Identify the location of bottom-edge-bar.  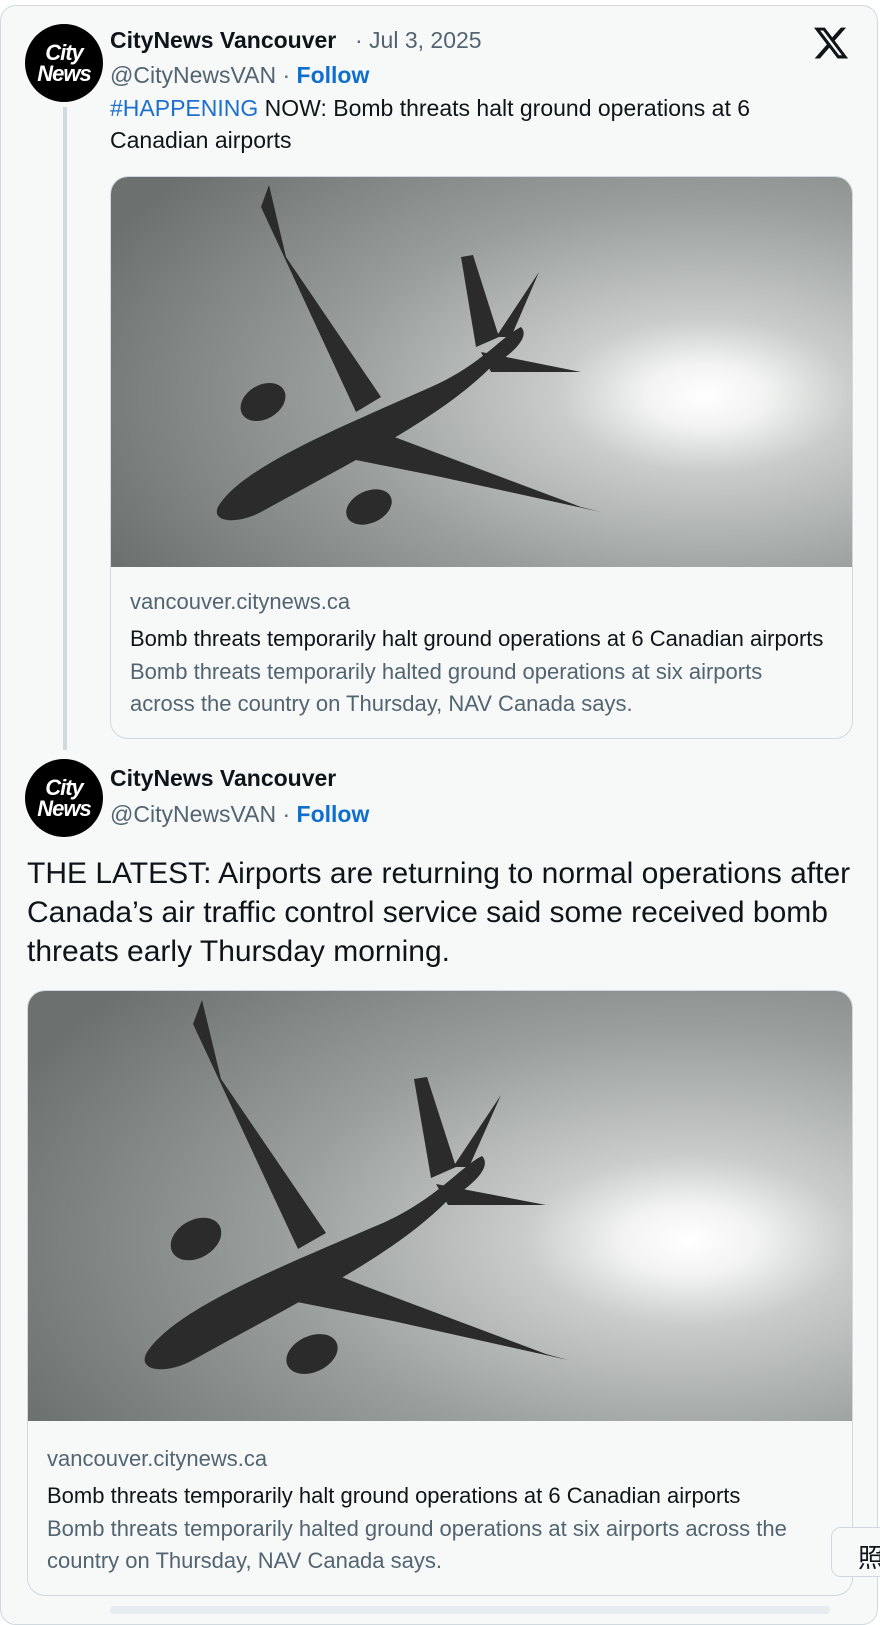
(470, 1610).